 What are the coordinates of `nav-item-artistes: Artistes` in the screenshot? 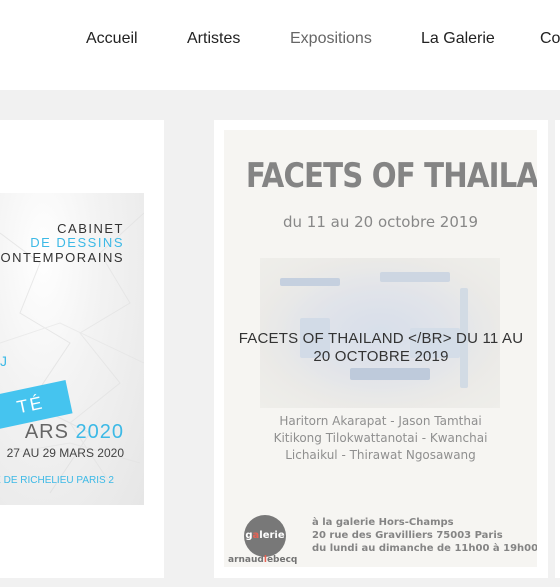 It's located at (213, 39).